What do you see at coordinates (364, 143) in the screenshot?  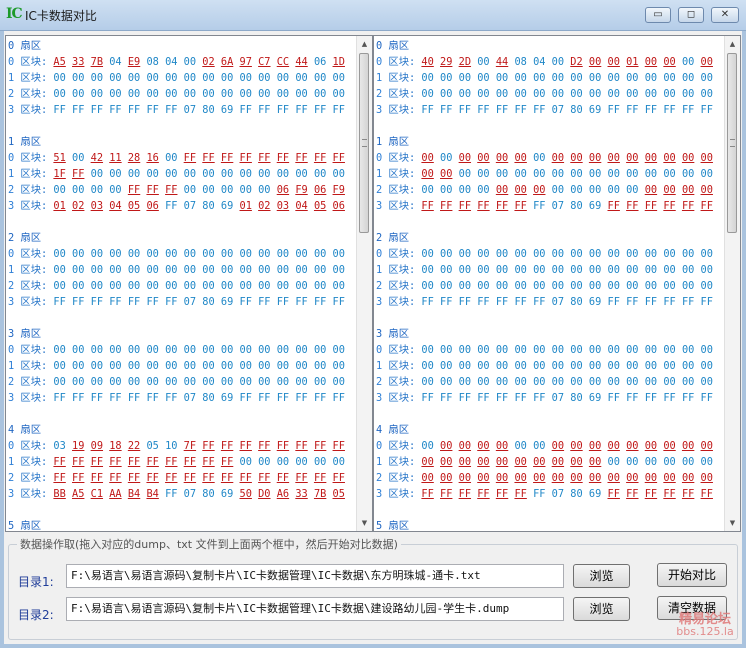 I see `left-scroll-thumb` at bounding box center [364, 143].